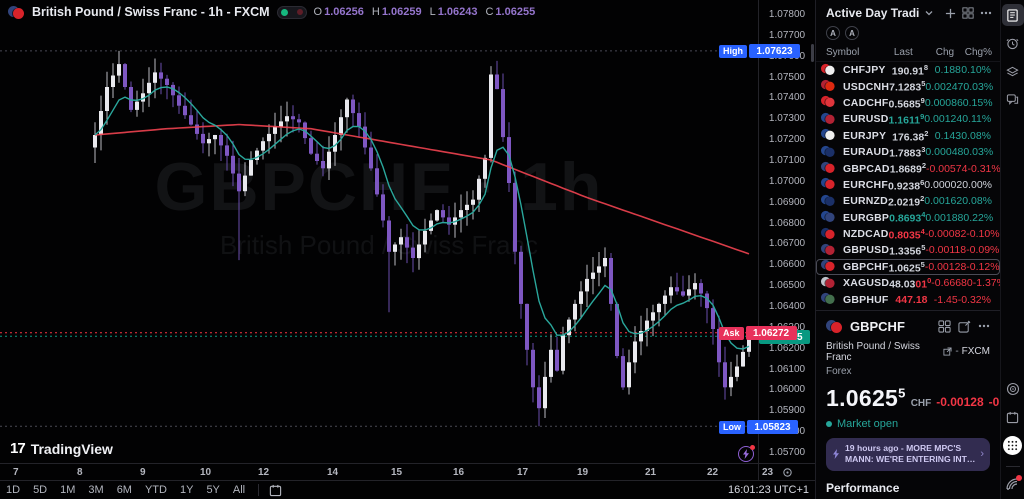 The image size is (1024, 499). What do you see at coordinates (275, 490) in the screenshot?
I see `go-to-date-calendar-icon` at bounding box center [275, 490].